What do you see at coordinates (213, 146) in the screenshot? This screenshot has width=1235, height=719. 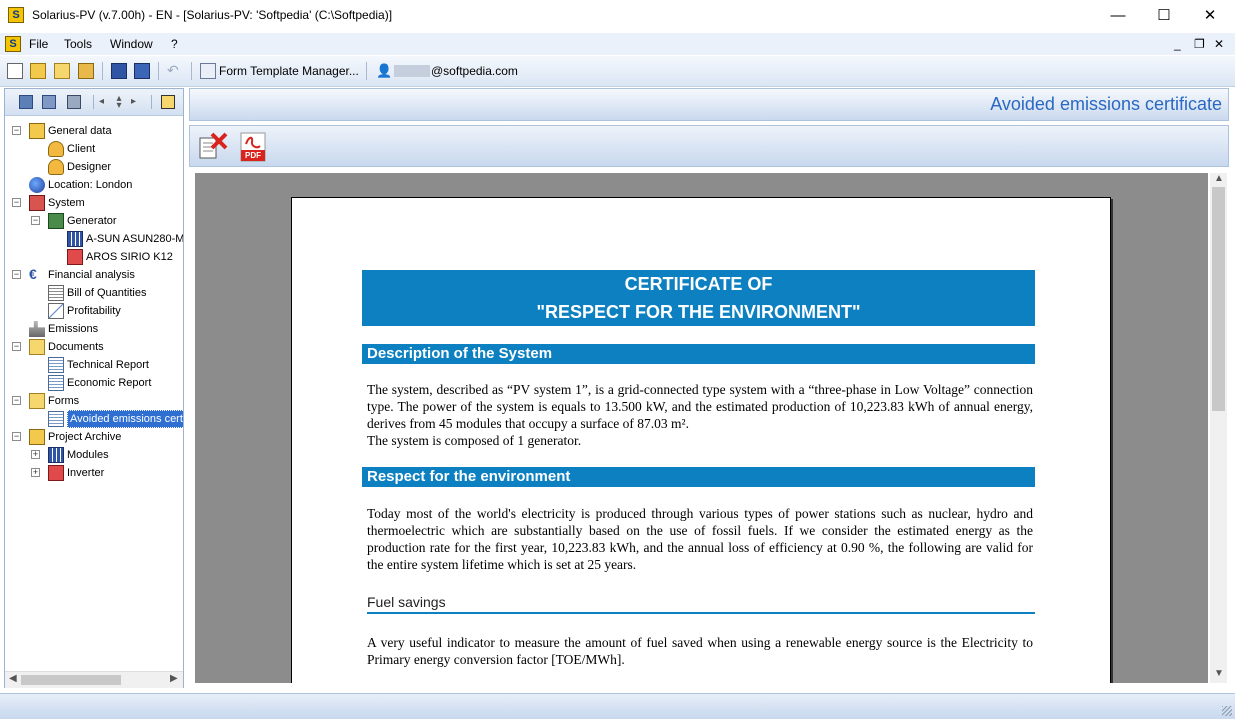 I see `delete-form-icon` at bounding box center [213, 146].